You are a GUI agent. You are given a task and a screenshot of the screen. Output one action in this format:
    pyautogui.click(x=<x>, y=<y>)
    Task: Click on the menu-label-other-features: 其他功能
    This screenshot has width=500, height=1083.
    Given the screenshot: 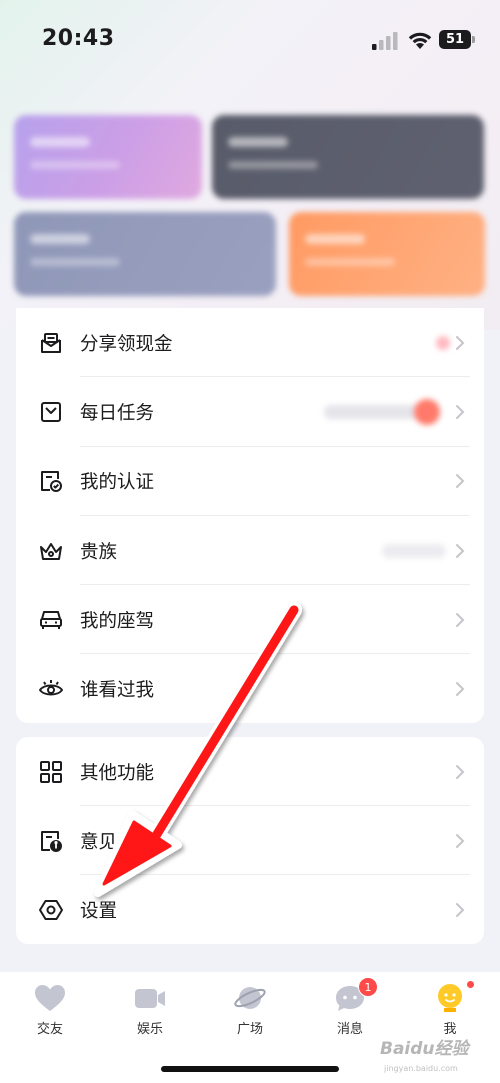 What is the action you would take?
    pyautogui.click(x=117, y=773)
    